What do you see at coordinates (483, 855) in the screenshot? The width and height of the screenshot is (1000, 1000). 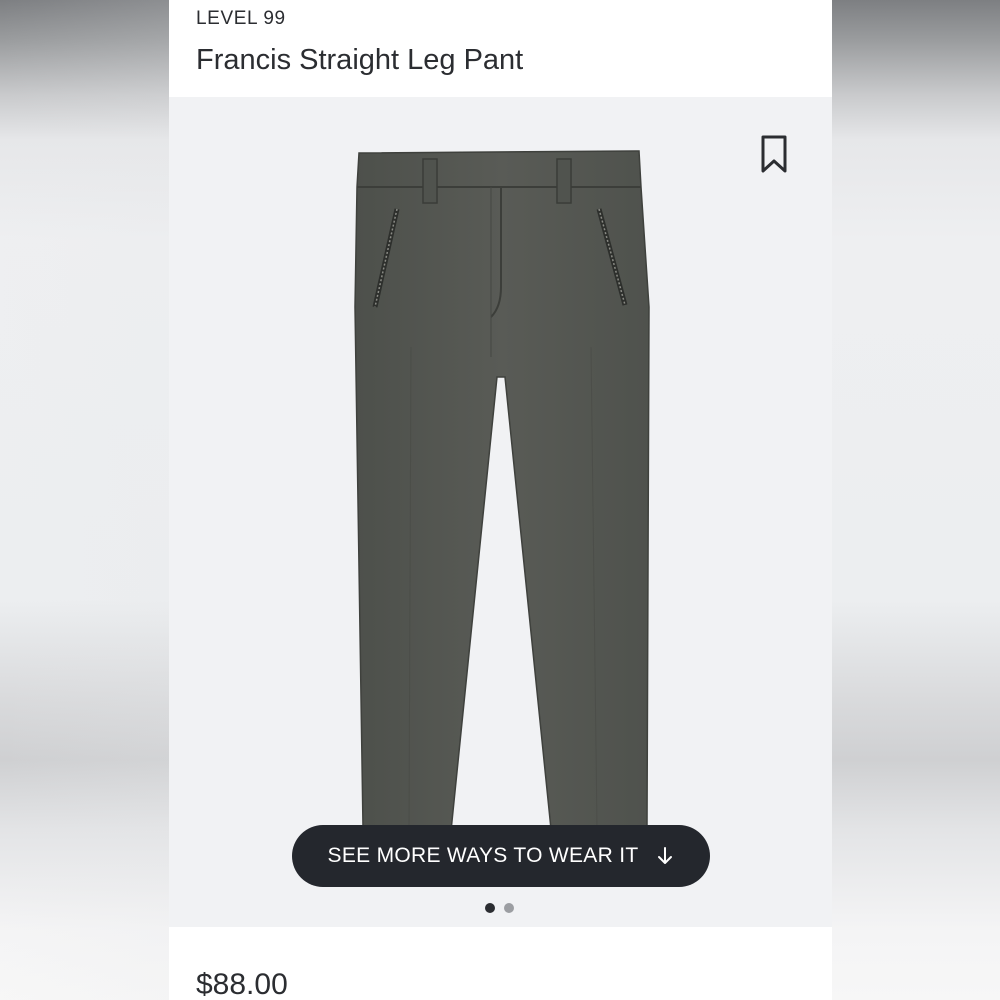 I see `see-more-label: SEE MORE WAYS TO WEAR IT` at bounding box center [483, 855].